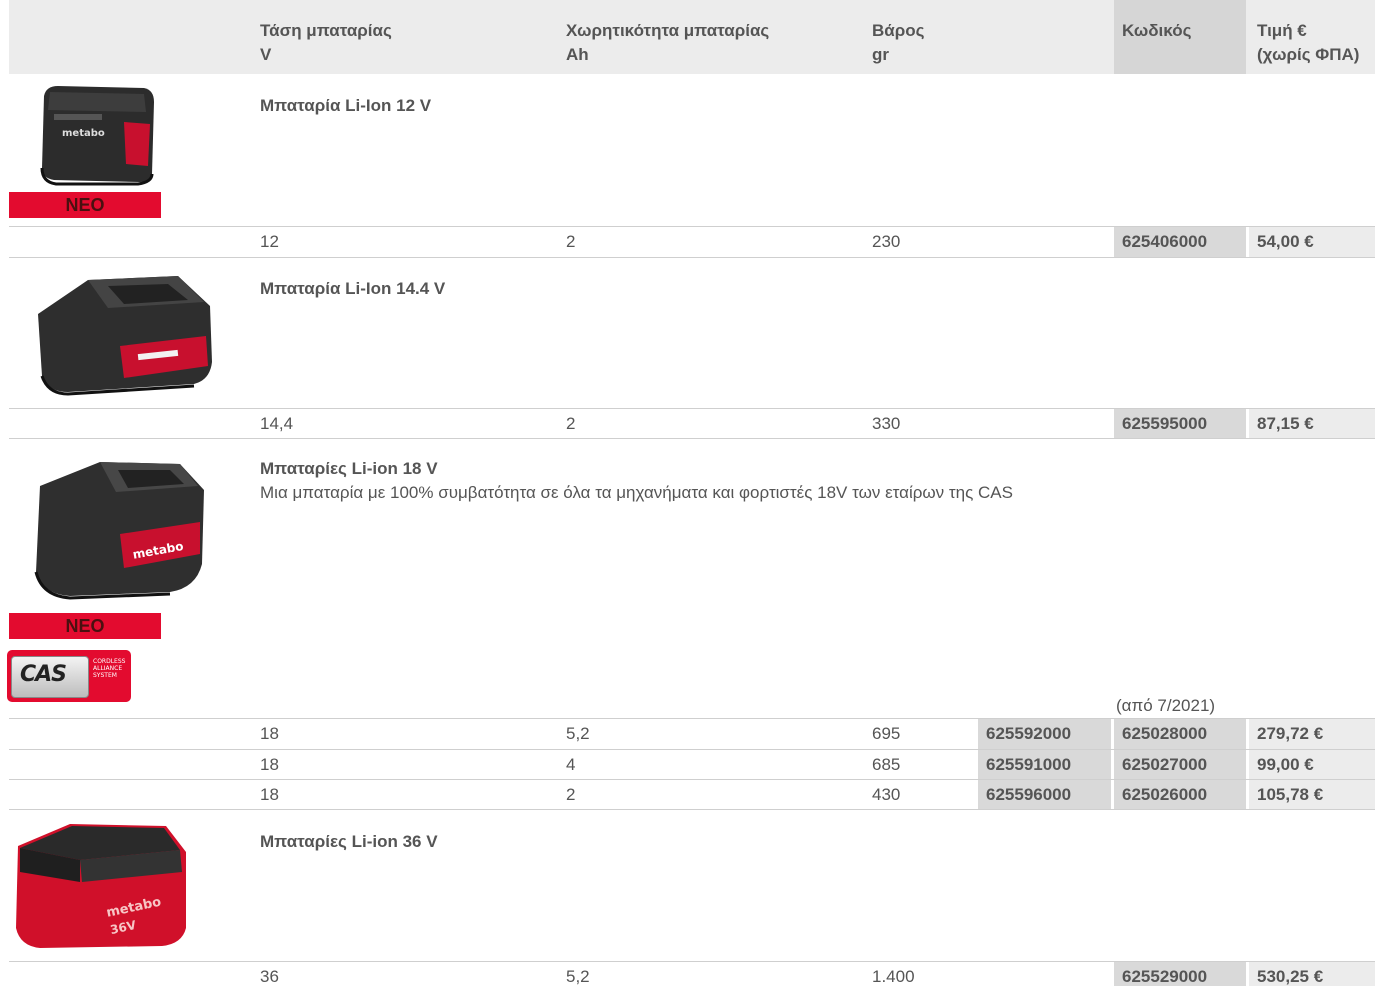 Image resolution: width=1375 pixels, height=987 pixels. I want to click on cell-price: 99,00 €, so click(1285, 764).